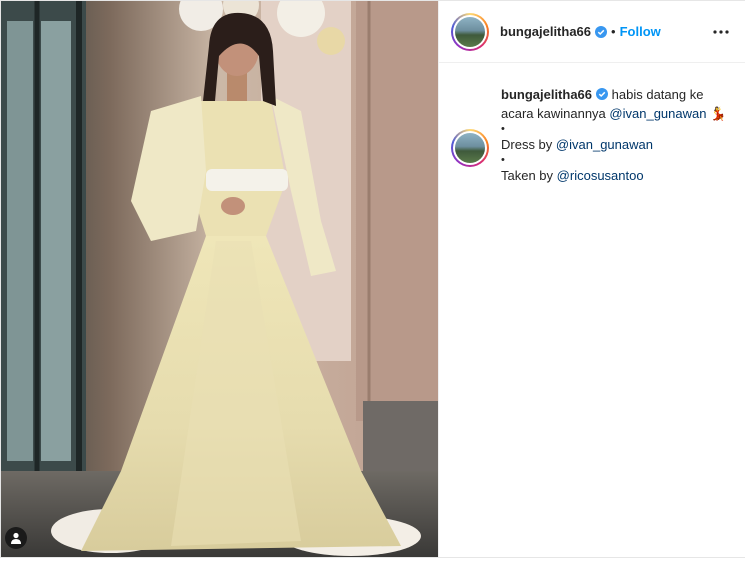 The height and width of the screenshot is (581, 745). I want to click on more-options-button, so click(721, 32).